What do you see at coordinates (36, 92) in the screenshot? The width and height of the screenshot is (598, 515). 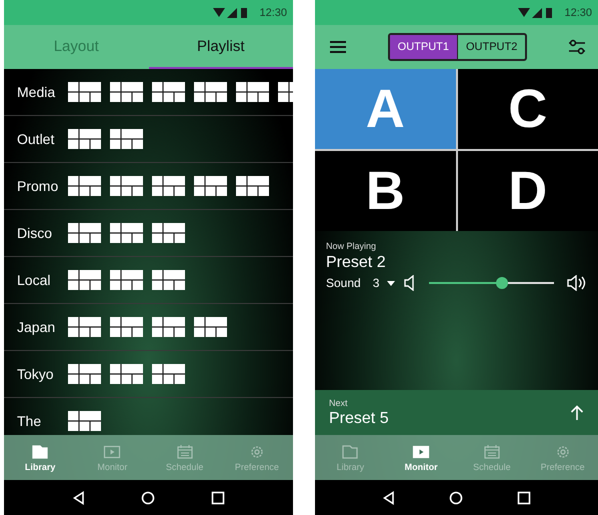 I see `playlist-name: Media` at bounding box center [36, 92].